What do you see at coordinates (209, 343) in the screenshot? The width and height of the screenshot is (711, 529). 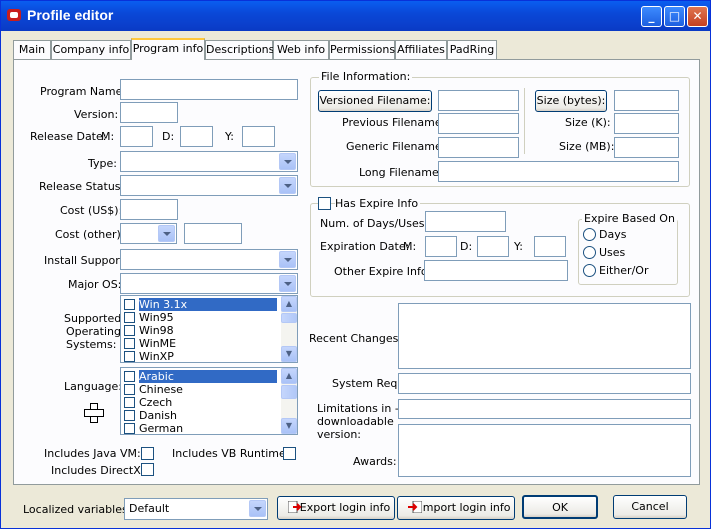 I see `list-item: WinME` at bounding box center [209, 343].